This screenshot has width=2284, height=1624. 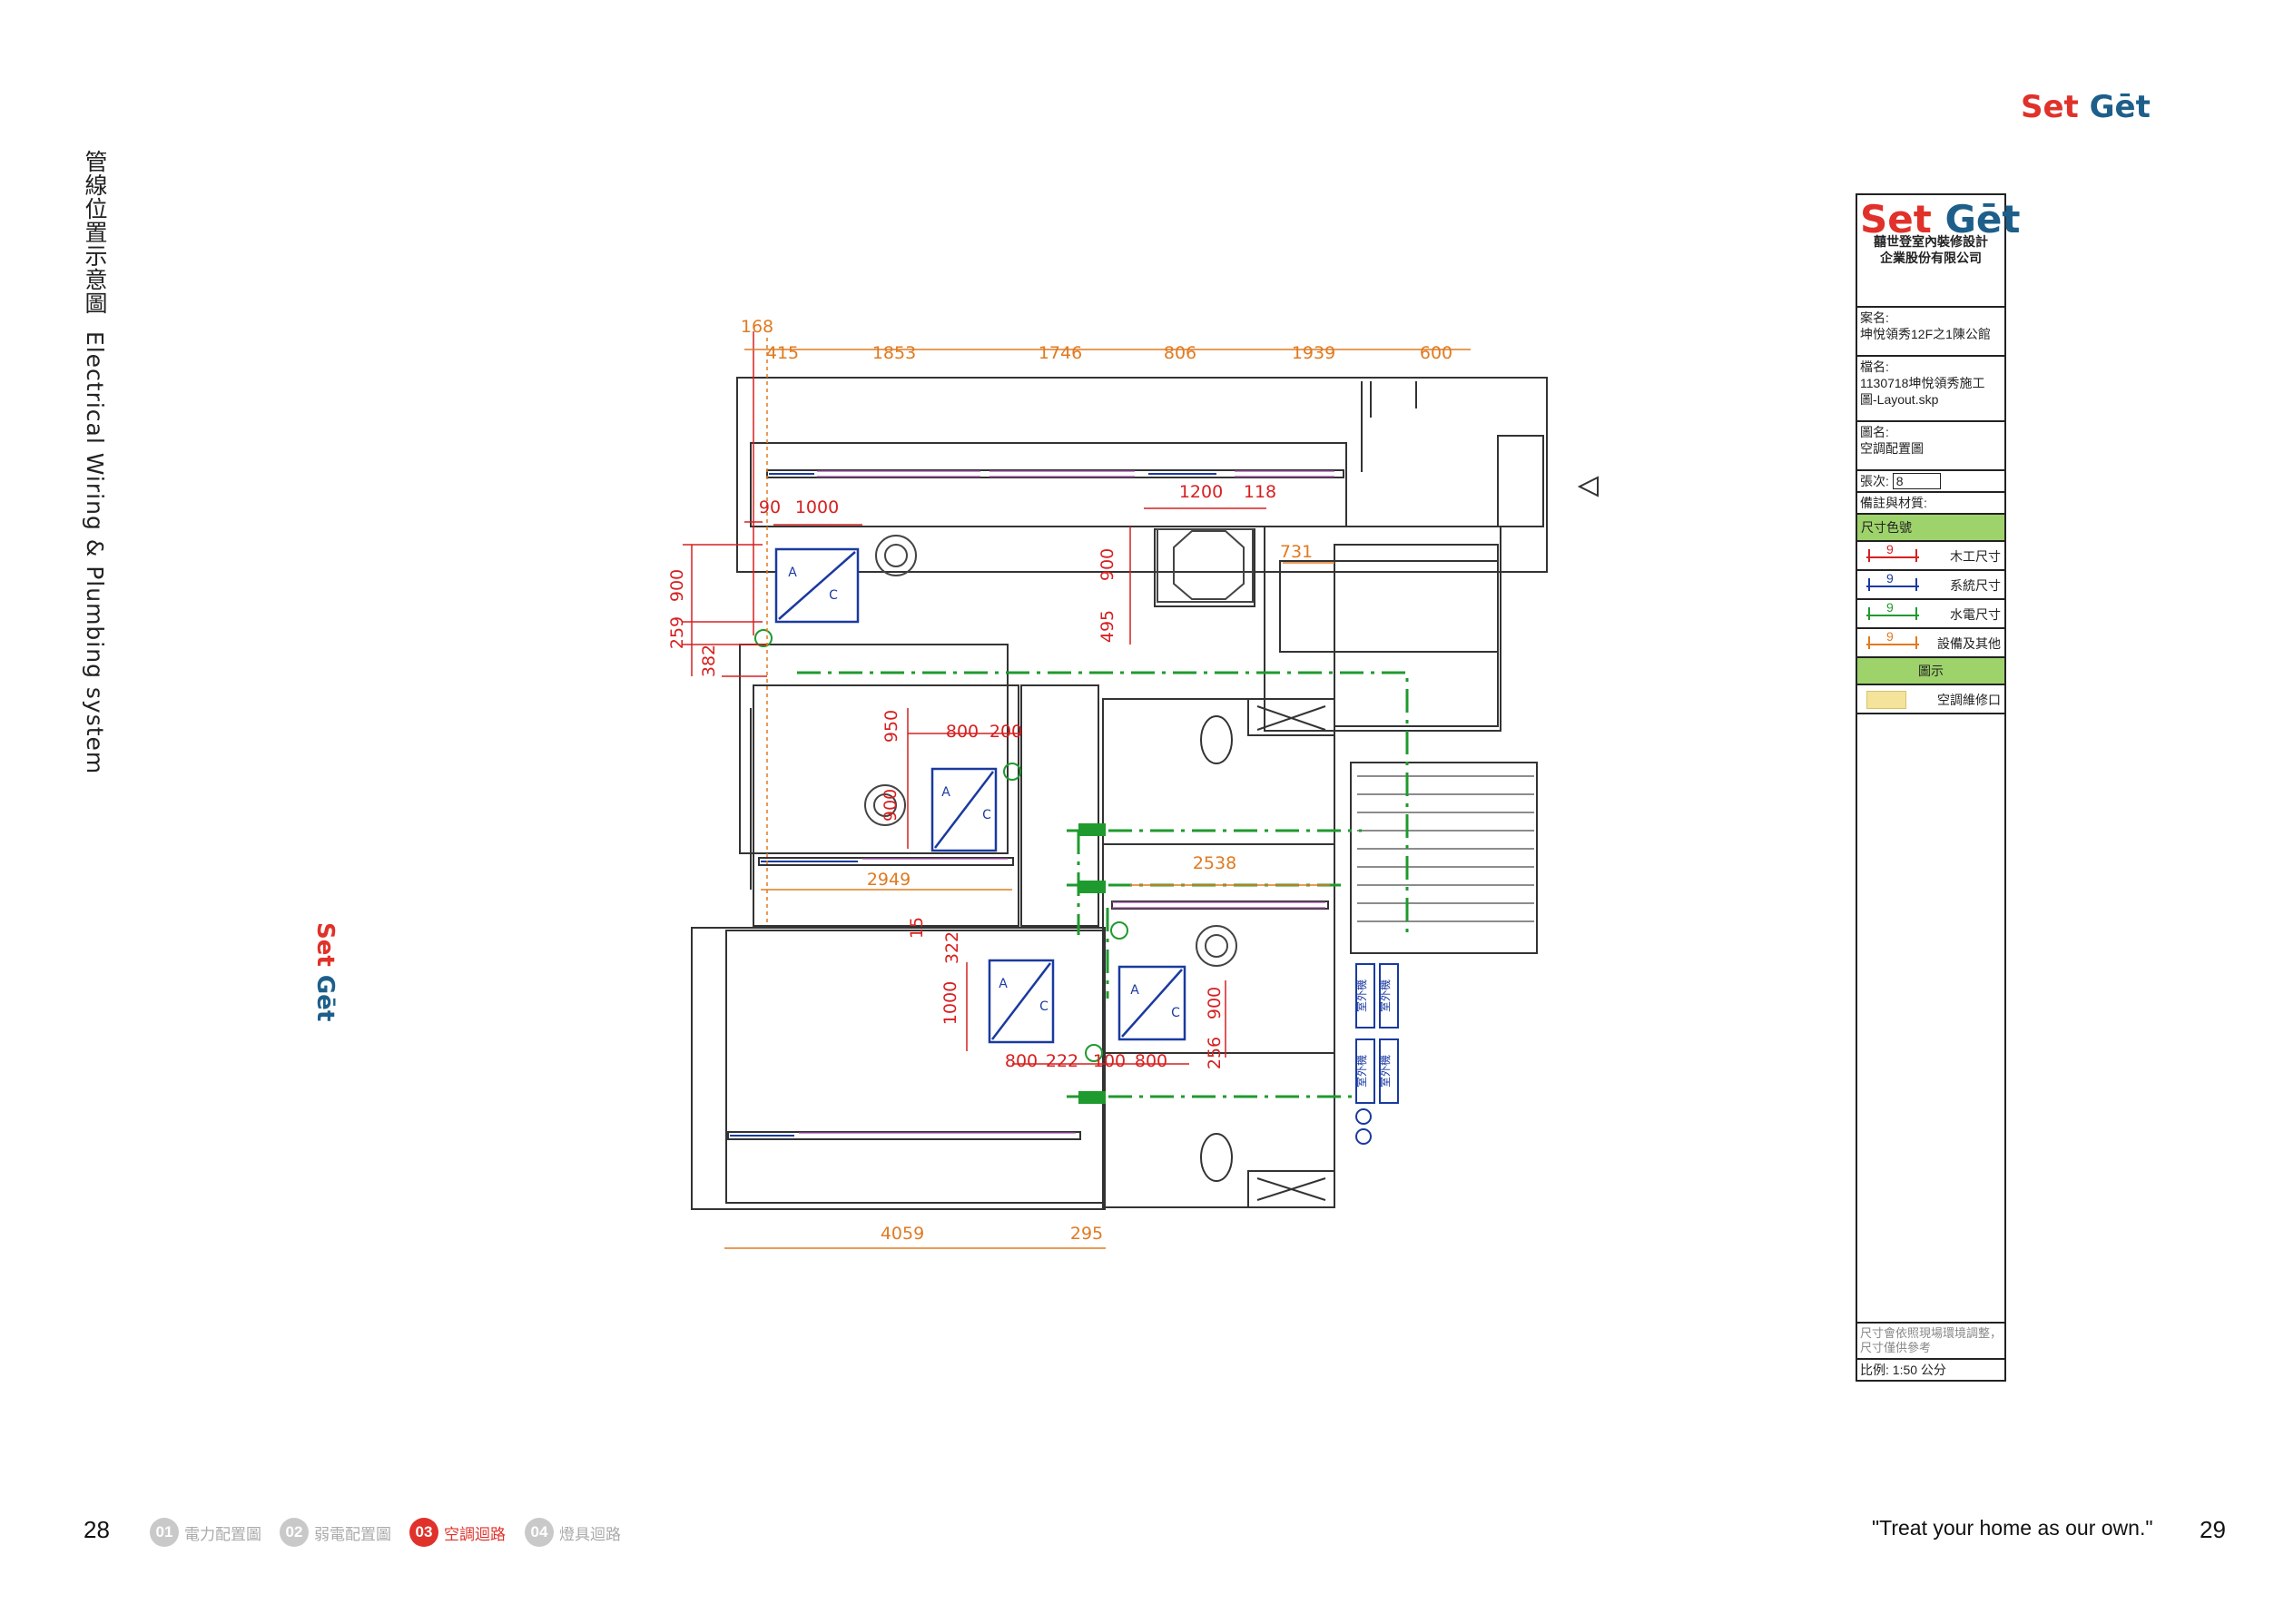 What do you see at coordinates (1930, 585) in the screenshot?
I see `legend-row: 9 系統尺寸` at bounding box center [1930, 585].